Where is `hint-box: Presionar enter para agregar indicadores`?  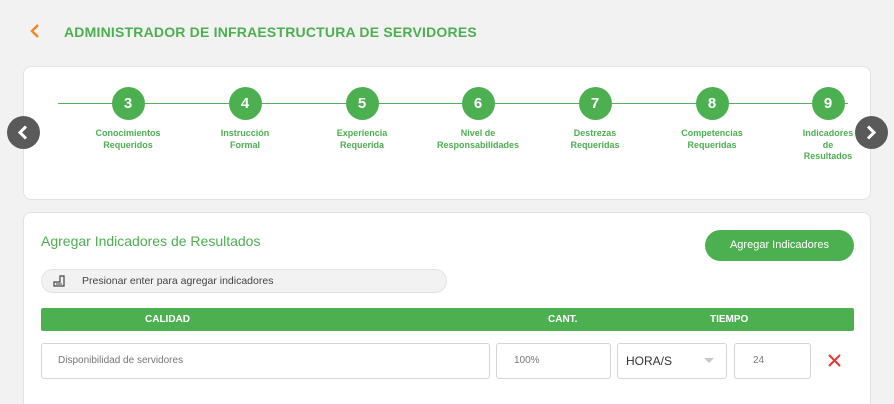 hint-box: Presionar enter para agregar indicadores is located at coordinates (244, 281).